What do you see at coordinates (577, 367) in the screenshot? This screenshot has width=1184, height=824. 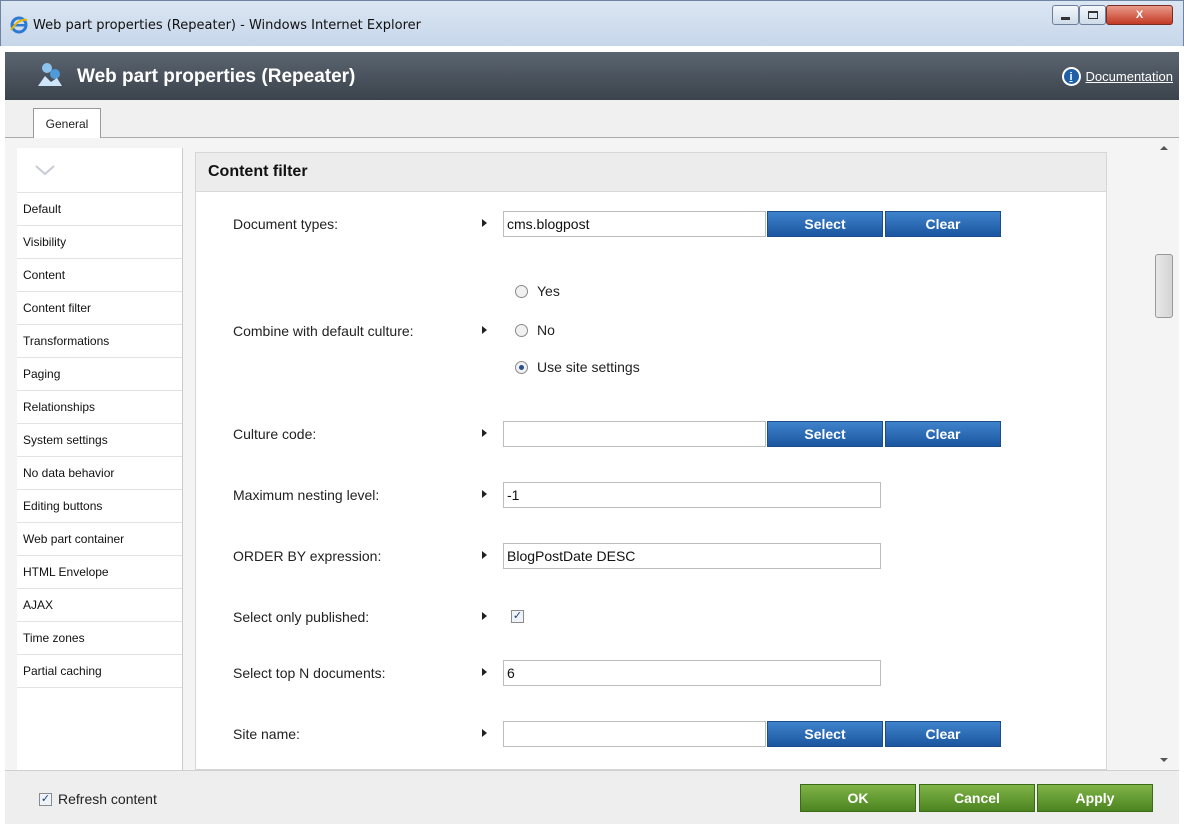 I see `radio-use-site-settings: Use site settings` at bounding box center [577, 367].